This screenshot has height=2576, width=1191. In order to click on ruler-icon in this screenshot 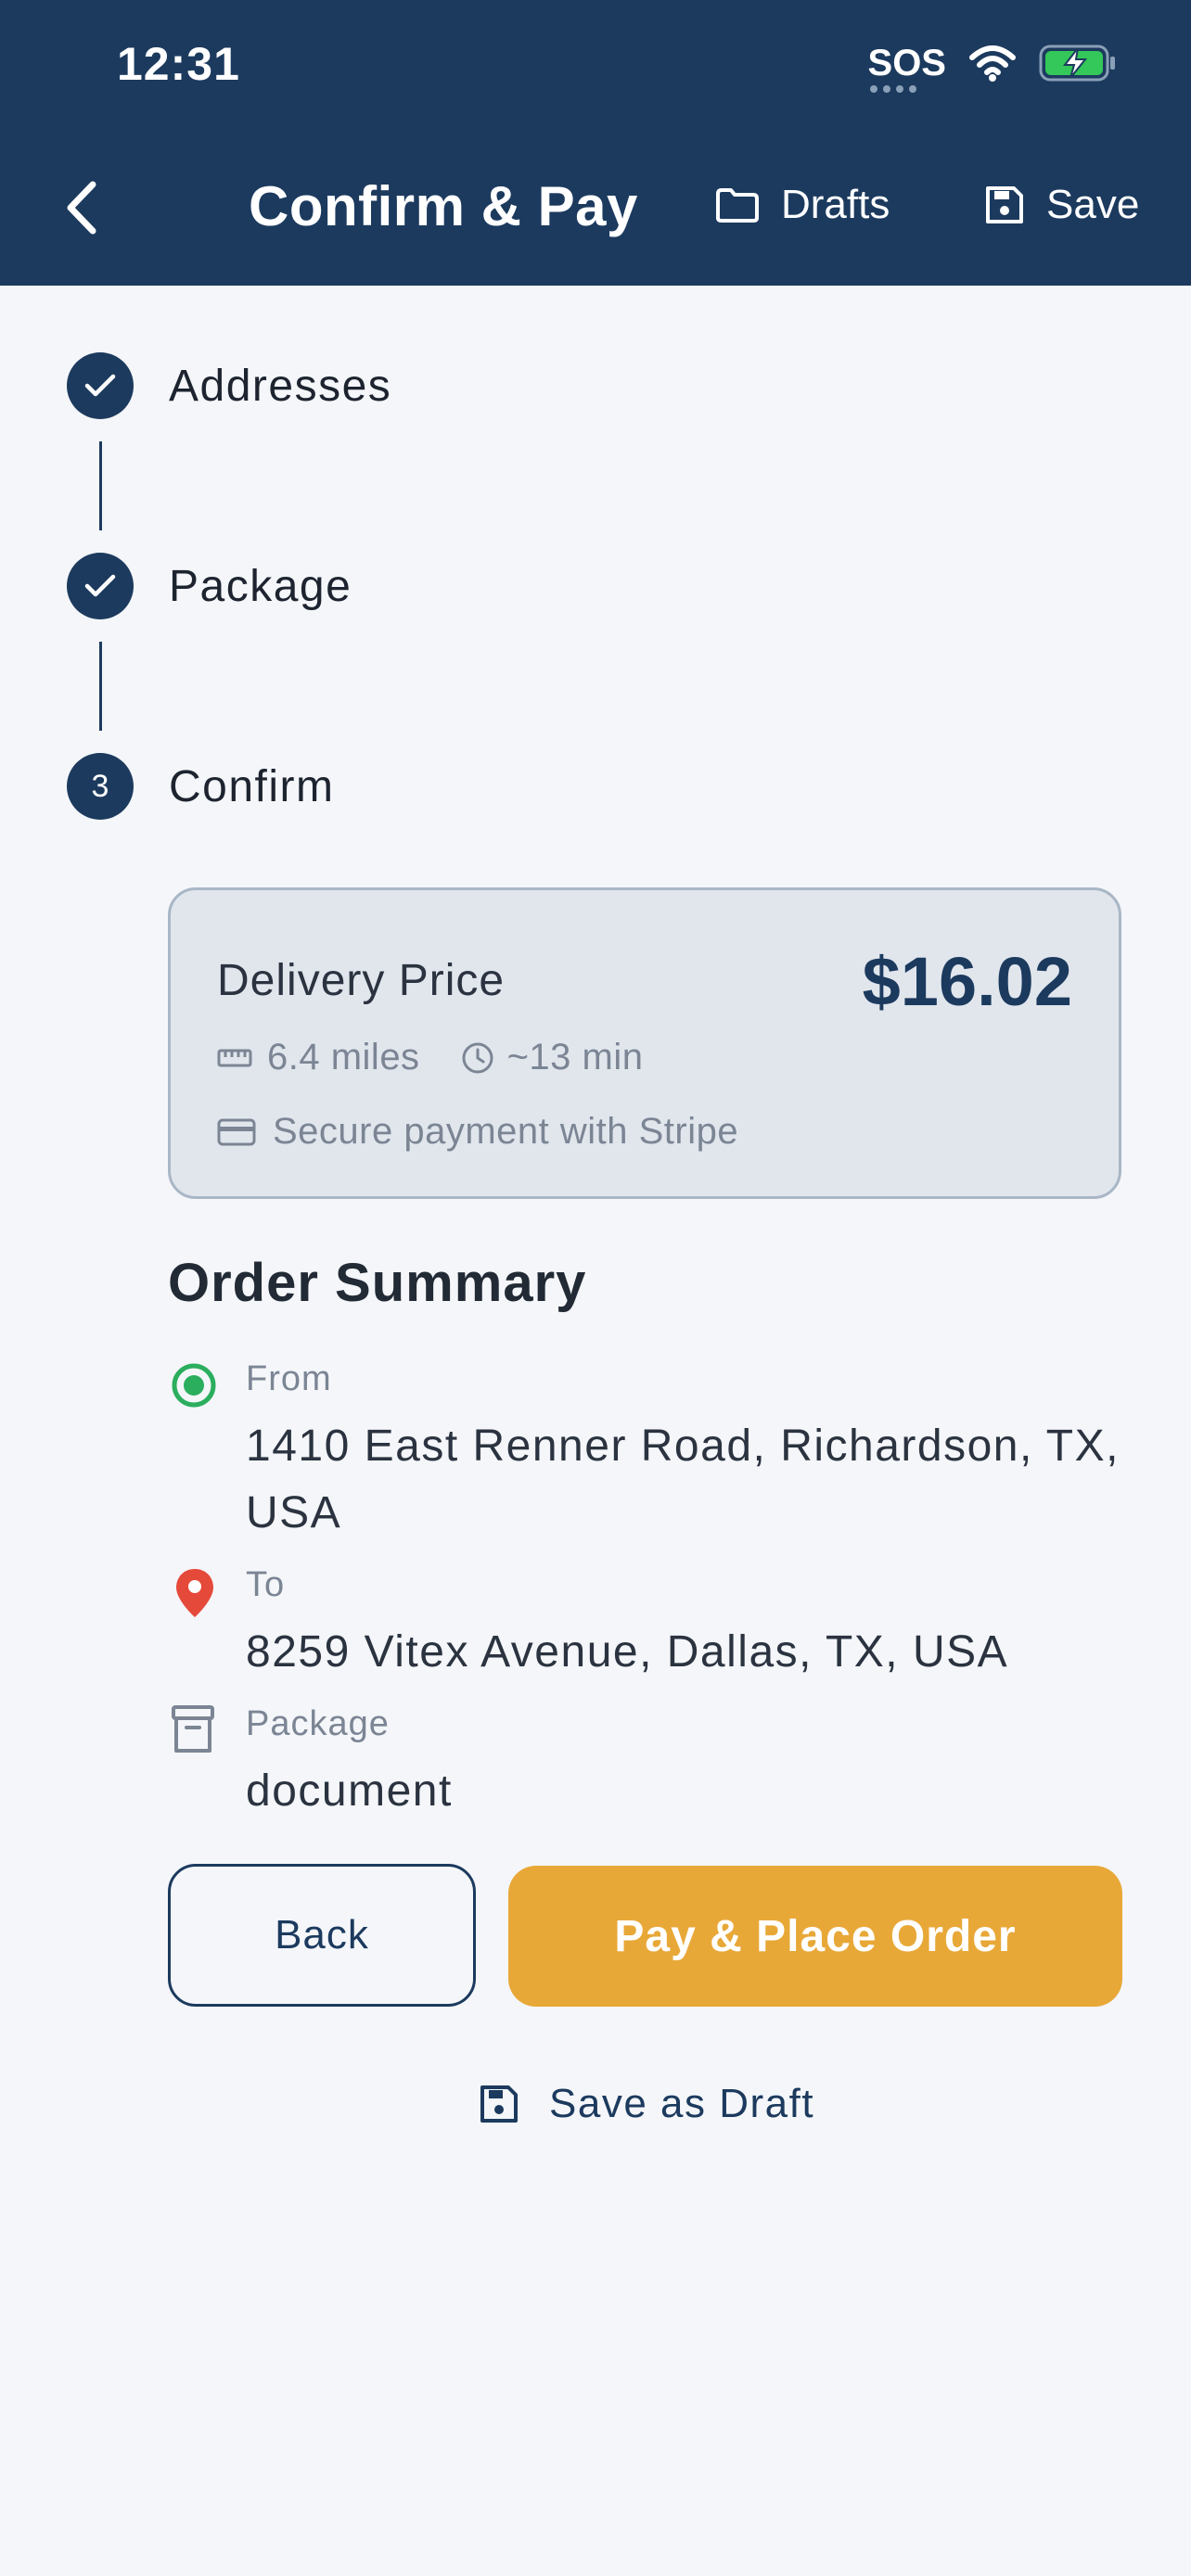, I will do `click(235, 1057)`.